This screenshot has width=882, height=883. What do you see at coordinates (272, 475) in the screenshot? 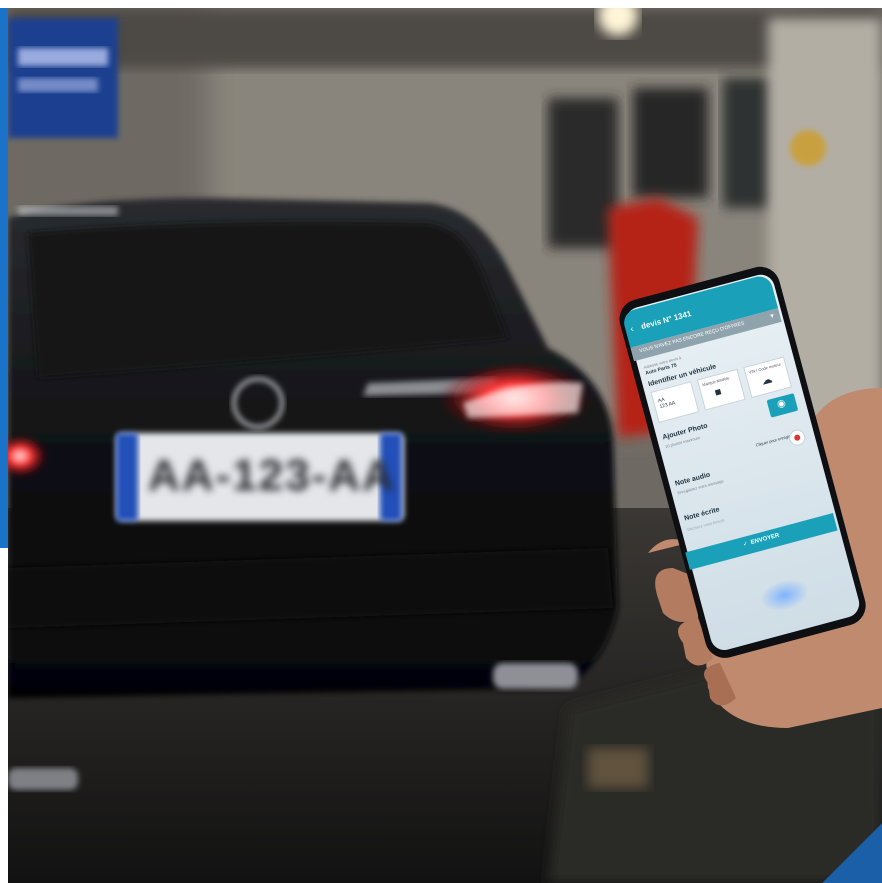
I see `license-plate-text: AA-123-AA` at bounding box center [272, 475].